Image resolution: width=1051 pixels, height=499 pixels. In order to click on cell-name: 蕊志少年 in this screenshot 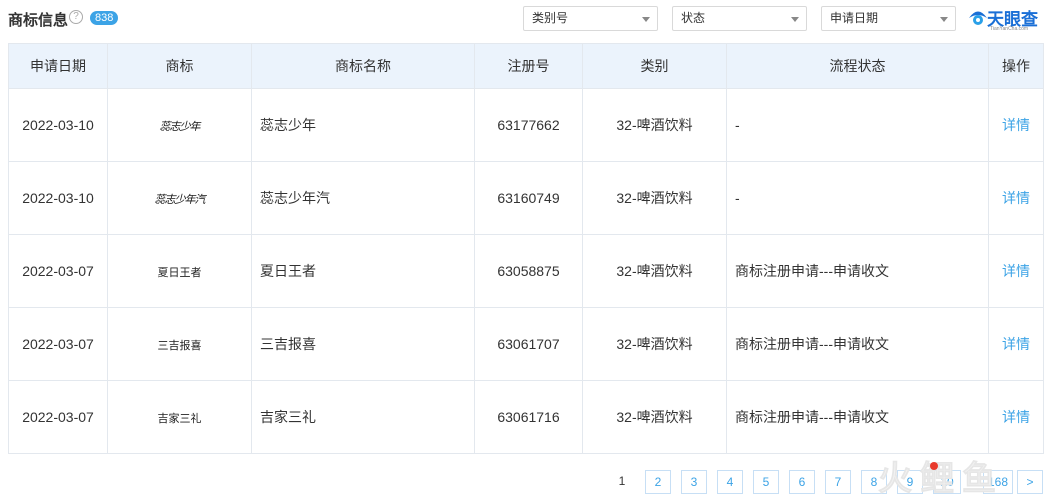, I will do `click(363, 125)`.